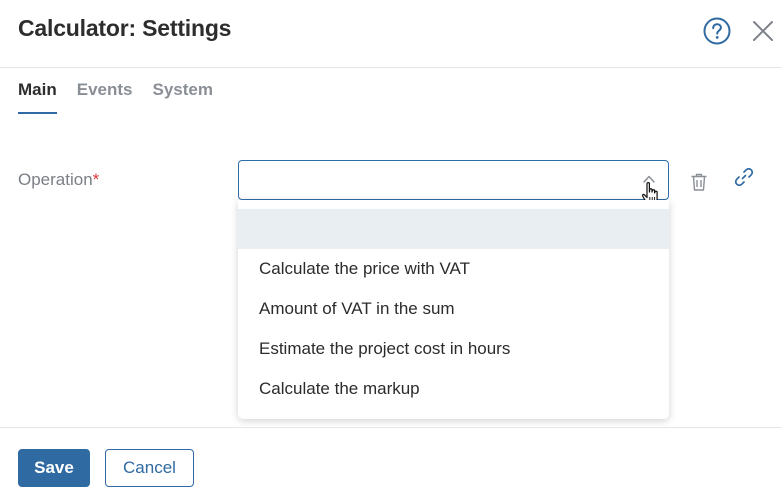 The image size is (781, 499). I want to click on trash-icon, so click(699, 182).